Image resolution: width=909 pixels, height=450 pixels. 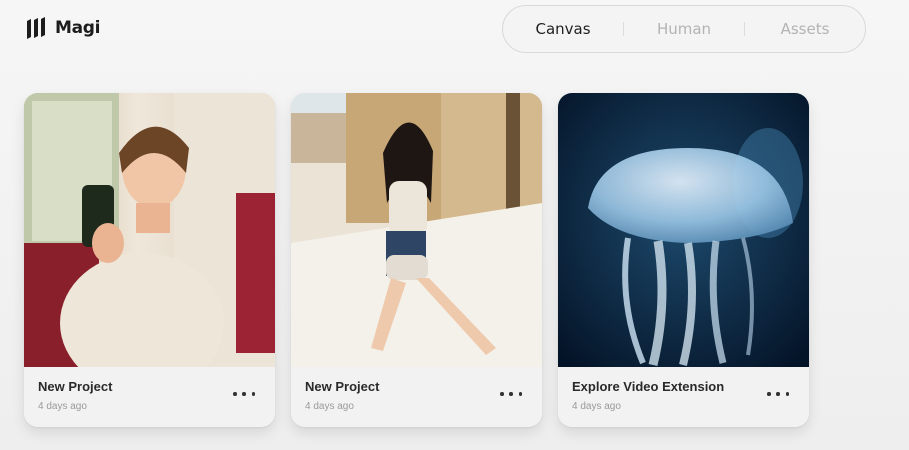 What do you see at coordinates (563, 29) in the screenshot?
I see `tab-canvas: Canvas` at bounding box center [563, 29].